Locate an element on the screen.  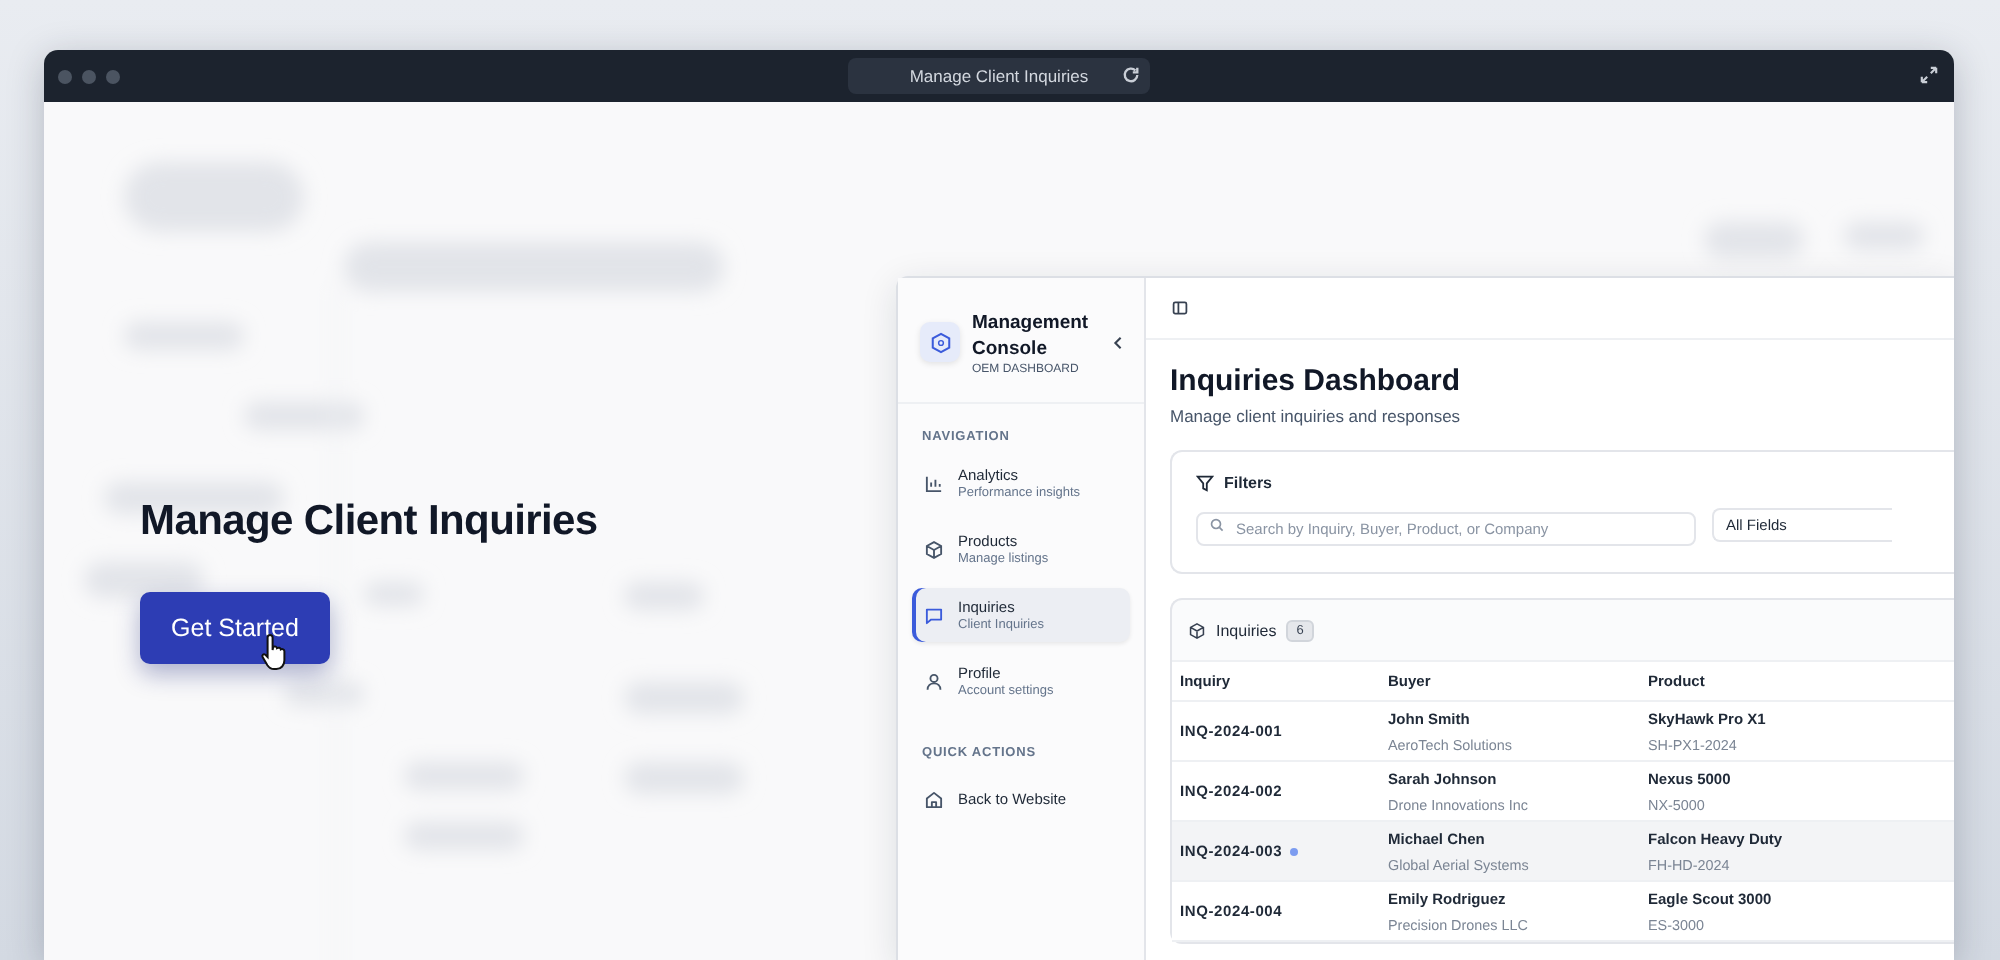
get-started-button: Get Started is located at coordinates (235, 628).